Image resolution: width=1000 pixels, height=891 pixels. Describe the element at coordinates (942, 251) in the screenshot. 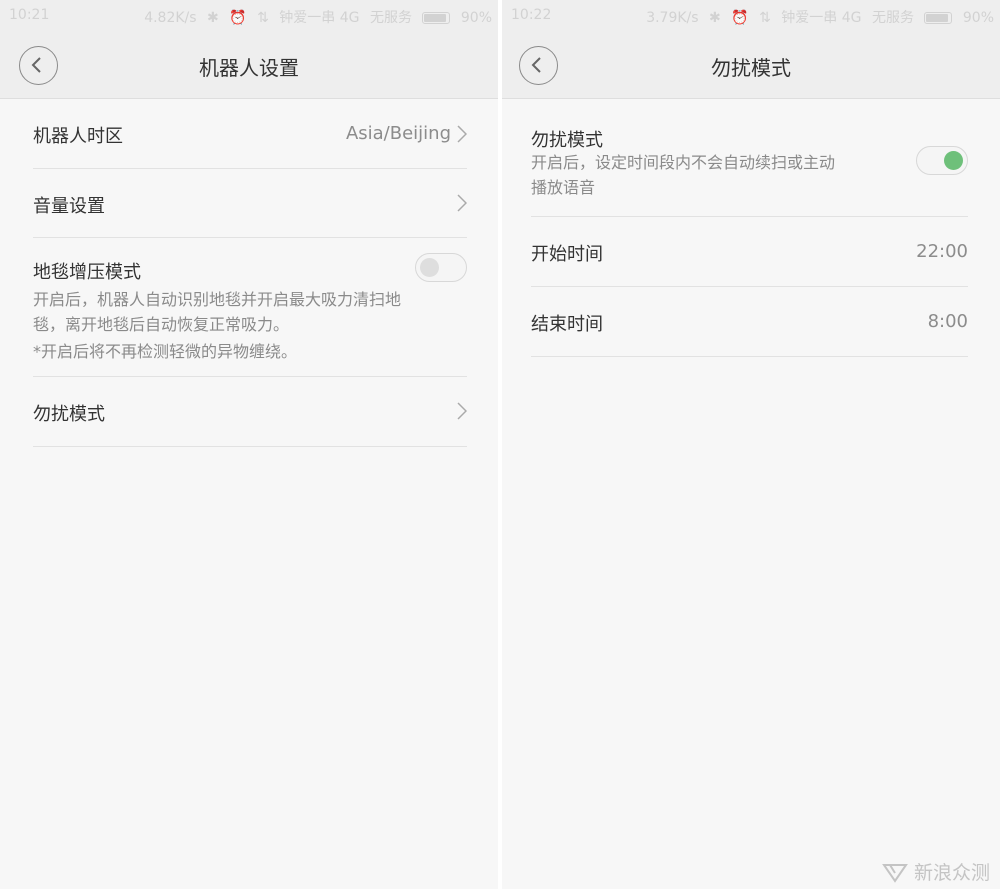

I see `start-time-value: 22:00` at that location.